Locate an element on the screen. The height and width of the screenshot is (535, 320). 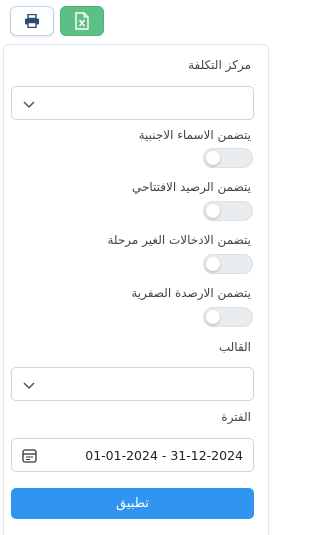
period-date-range-input: 01-01-2024 - 31-12-2024 is located at coordinates (132, 455).